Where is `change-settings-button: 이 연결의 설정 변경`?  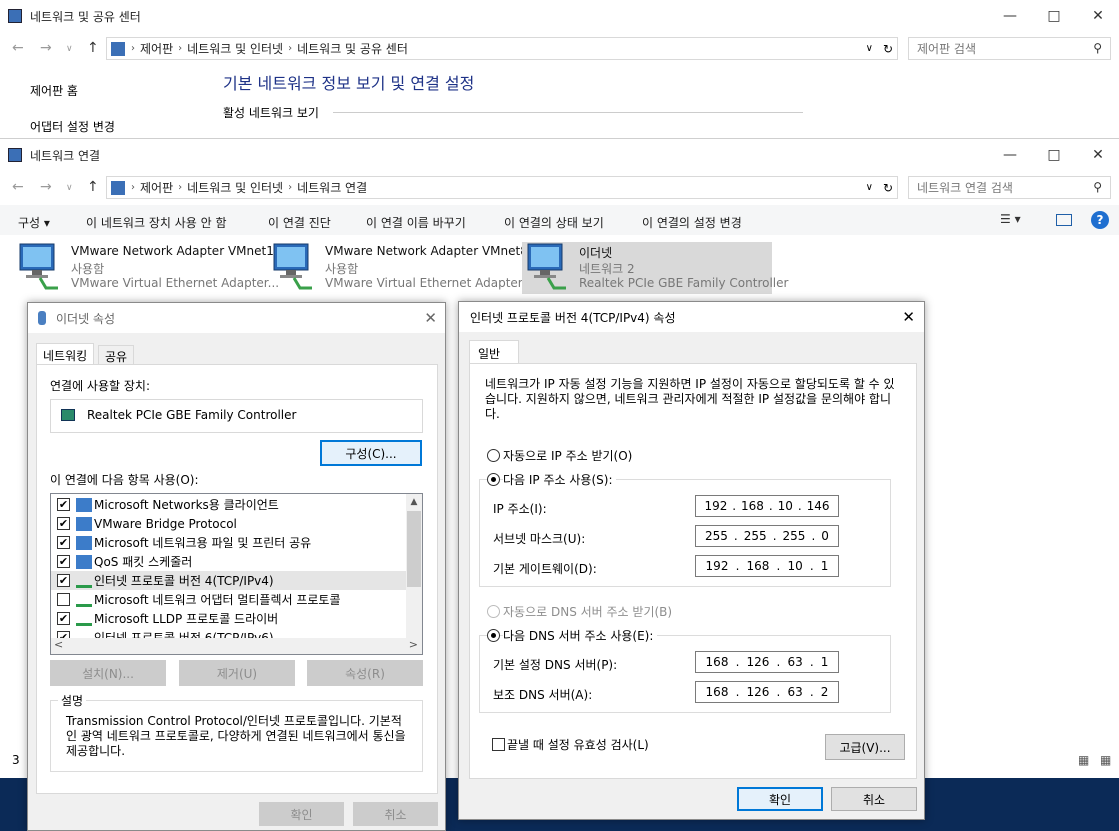
change-settings-button: 이 연결의 설정 변경 is located at coordinates (692, 222).